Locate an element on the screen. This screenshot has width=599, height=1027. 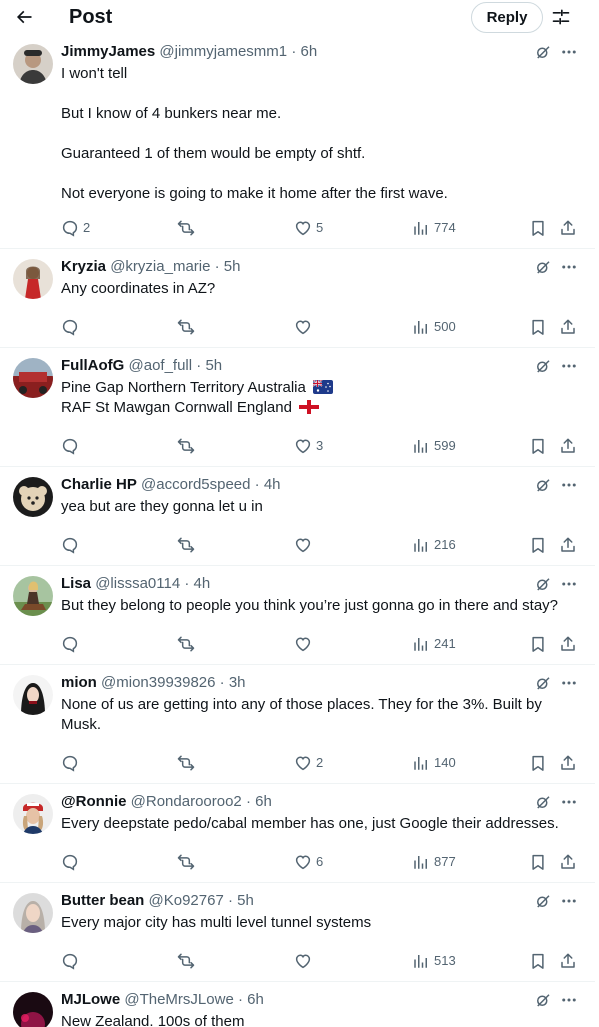
user-handle: @Ko92767 is located at coordinates (186, 900).